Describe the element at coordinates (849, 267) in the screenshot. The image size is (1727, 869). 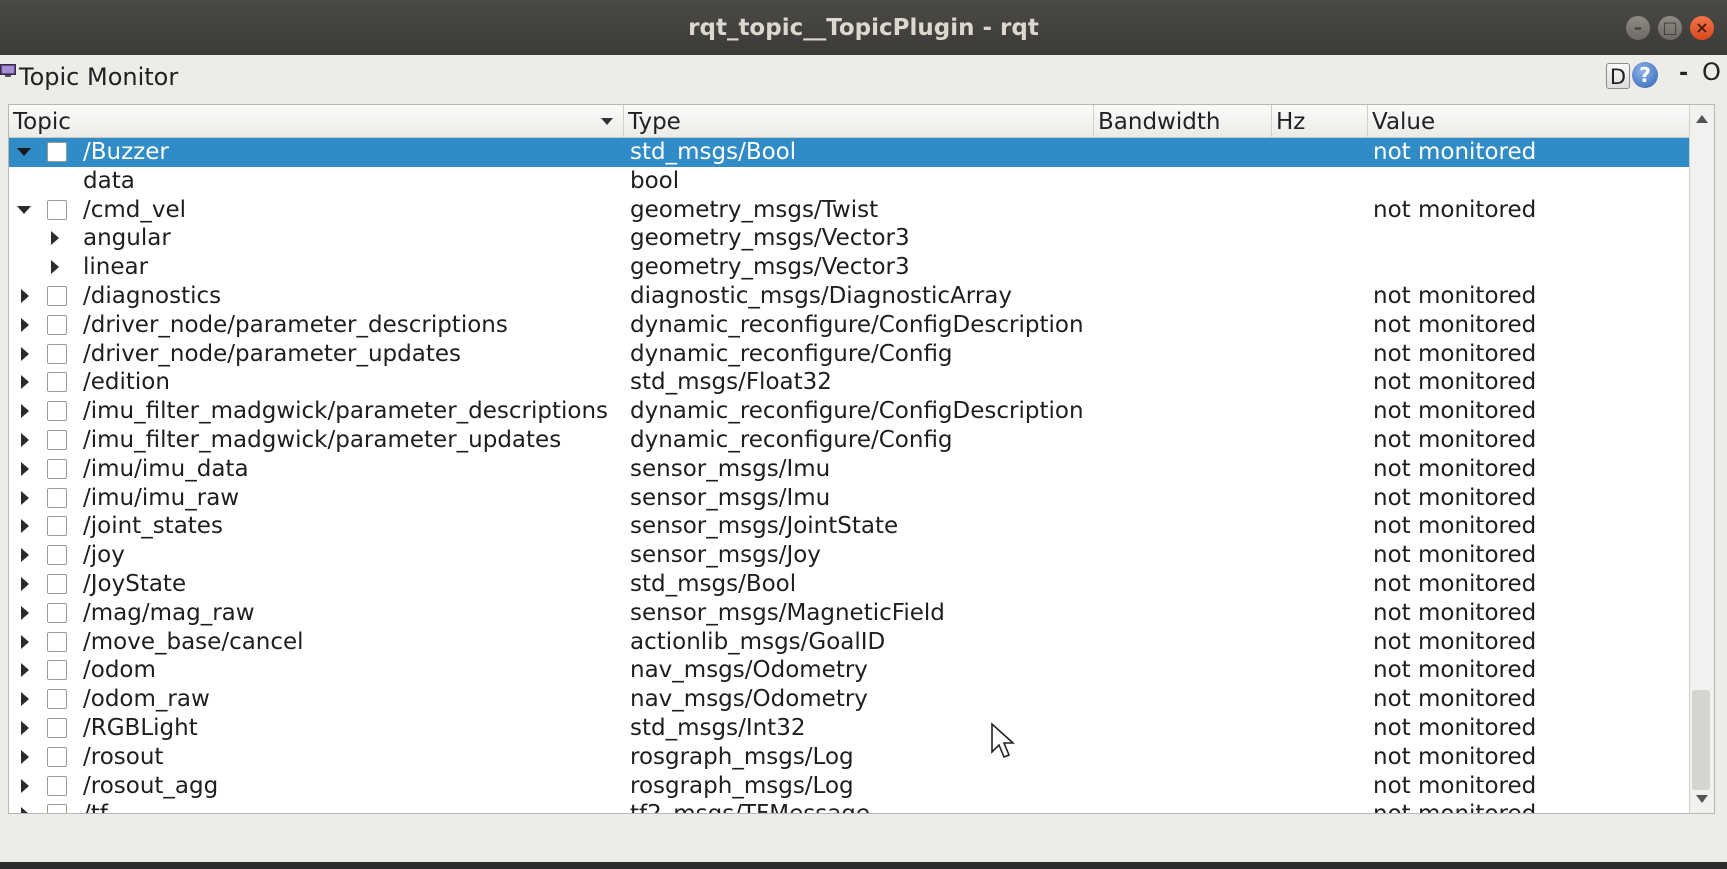
I see `table-row: linear geometry_msgs/Vector3` at that location.